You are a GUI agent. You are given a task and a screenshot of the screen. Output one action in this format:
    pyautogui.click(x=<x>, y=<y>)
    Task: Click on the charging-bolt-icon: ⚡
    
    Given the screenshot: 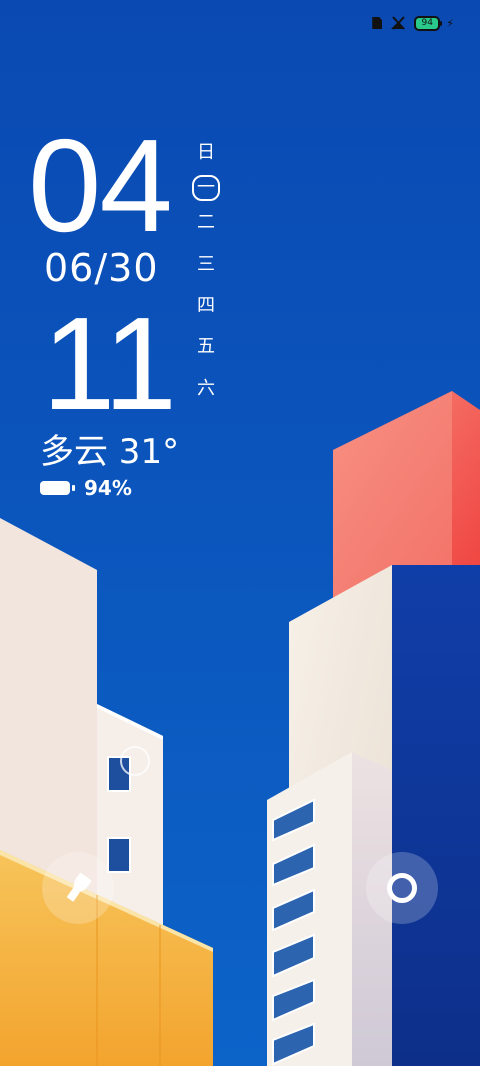 What is the action you would take?
    pyautogui.click(x=450, y=23)
    